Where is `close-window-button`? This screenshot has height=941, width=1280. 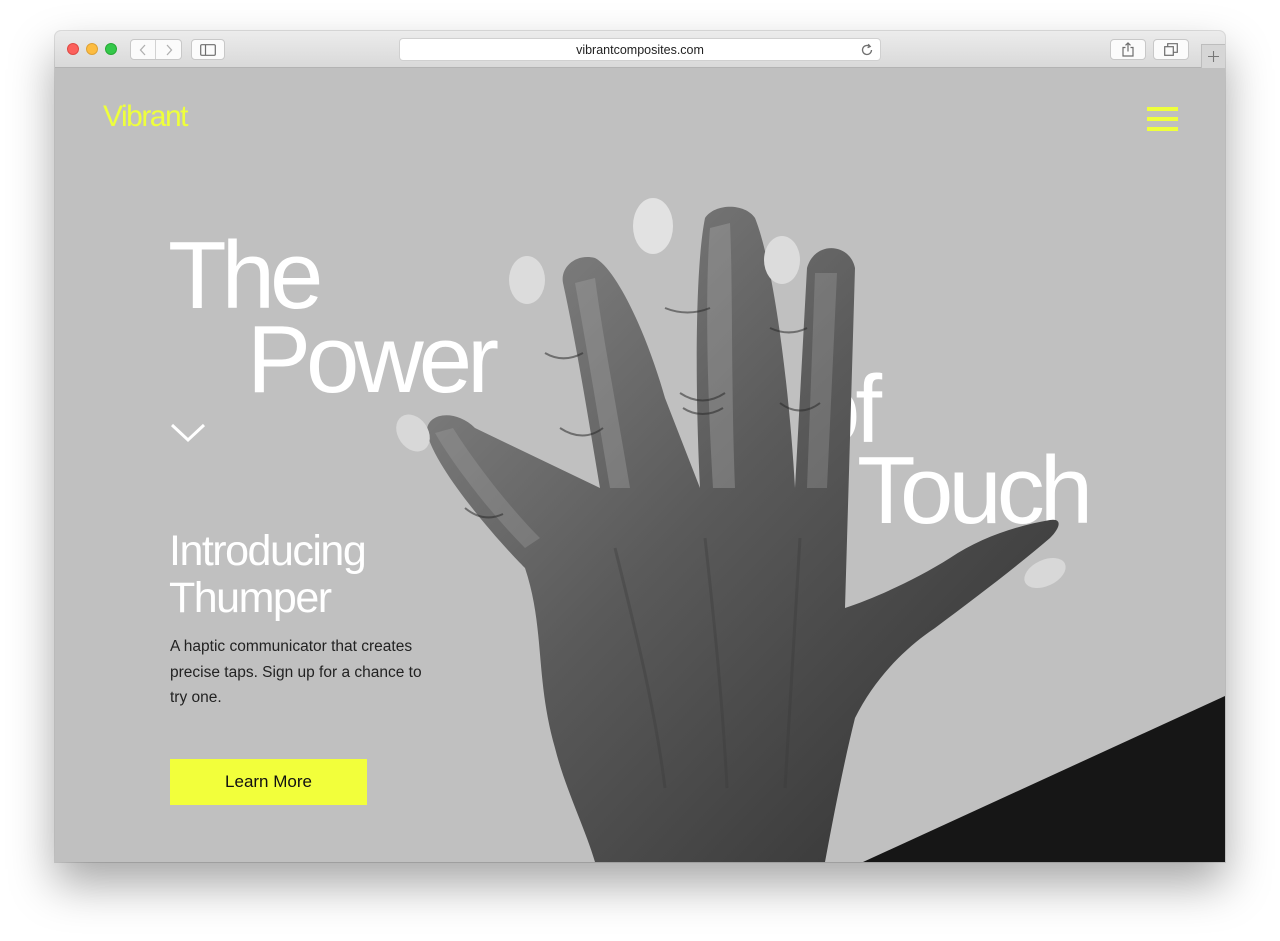
close-window-button is located at coordinates (73, 49).